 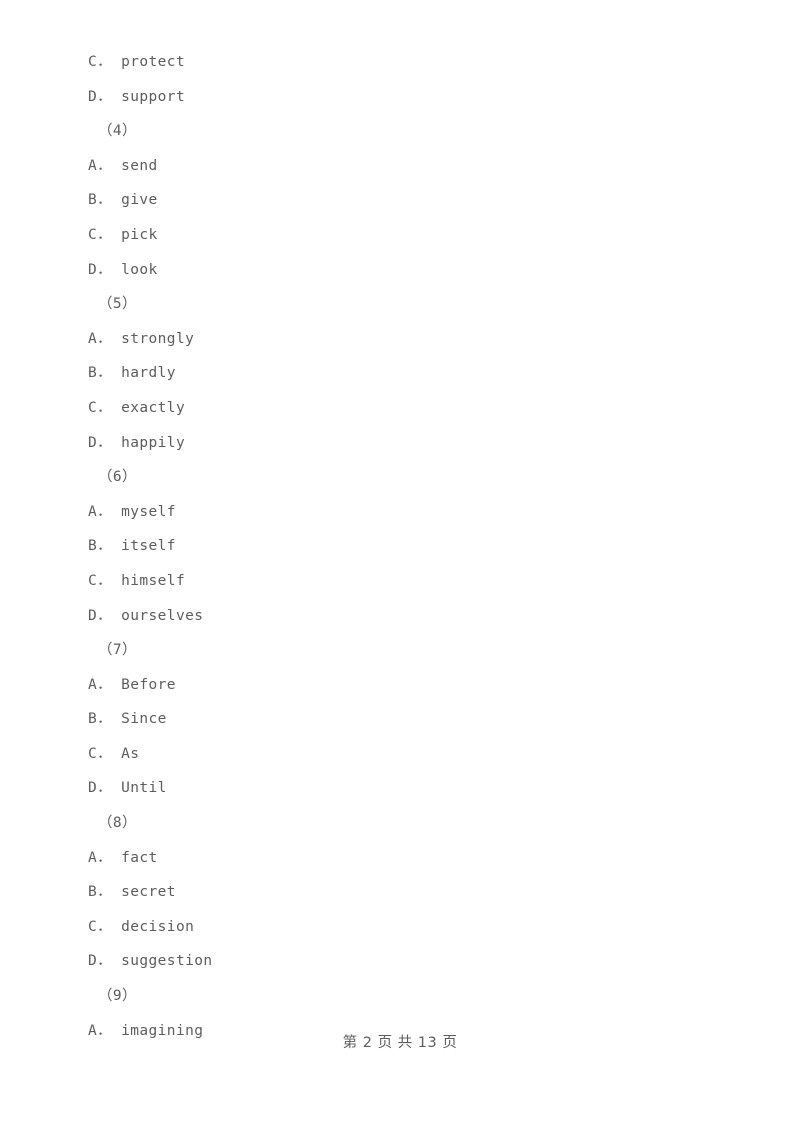 What do you see at coordinates (117, 131) in the screenshot?
I see `question-number: （4）` at bounding box center [117, 131].